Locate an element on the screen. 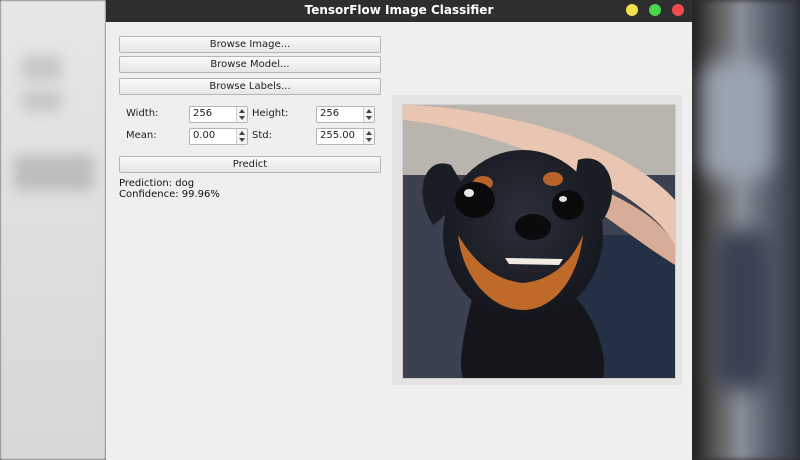  minimize-button is located at coordinates (632, 10).